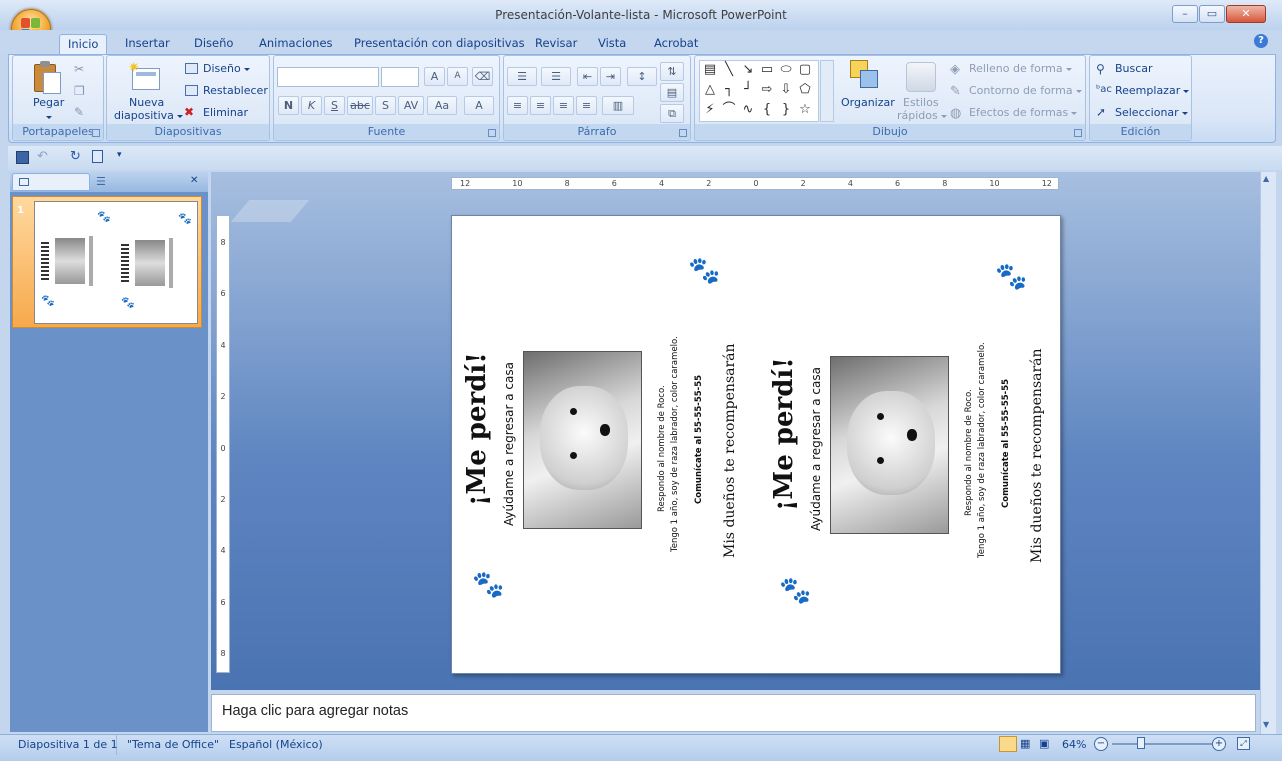 The image size is (1282, 761). Describe the element at coordinates (51, 182) in the screenshot. I see `slides-tab` at that location.